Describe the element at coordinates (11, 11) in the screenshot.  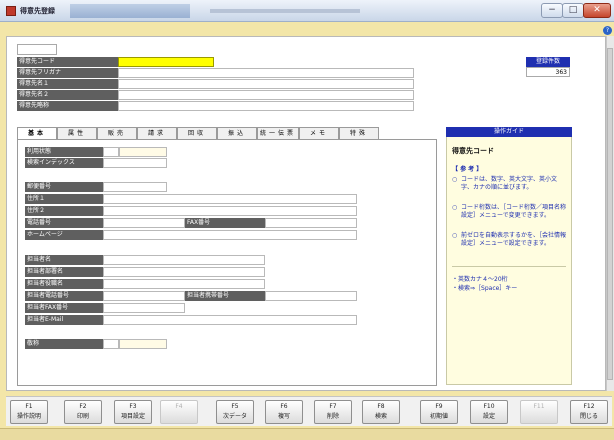
I see `app-icon` at that location.